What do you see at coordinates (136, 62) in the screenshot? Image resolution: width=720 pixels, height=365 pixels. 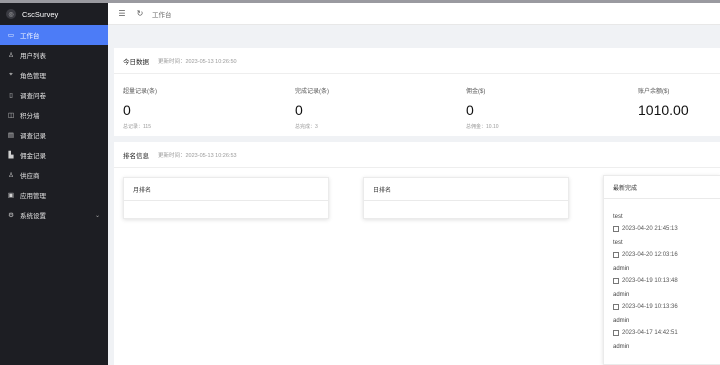 I see `card-title: 今日数据` at bounding box center [136, 62].